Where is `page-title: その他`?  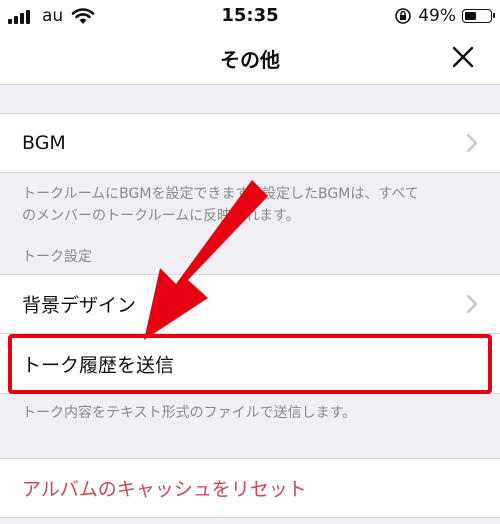
page-title: その他 is located at coordinates (250, 60).